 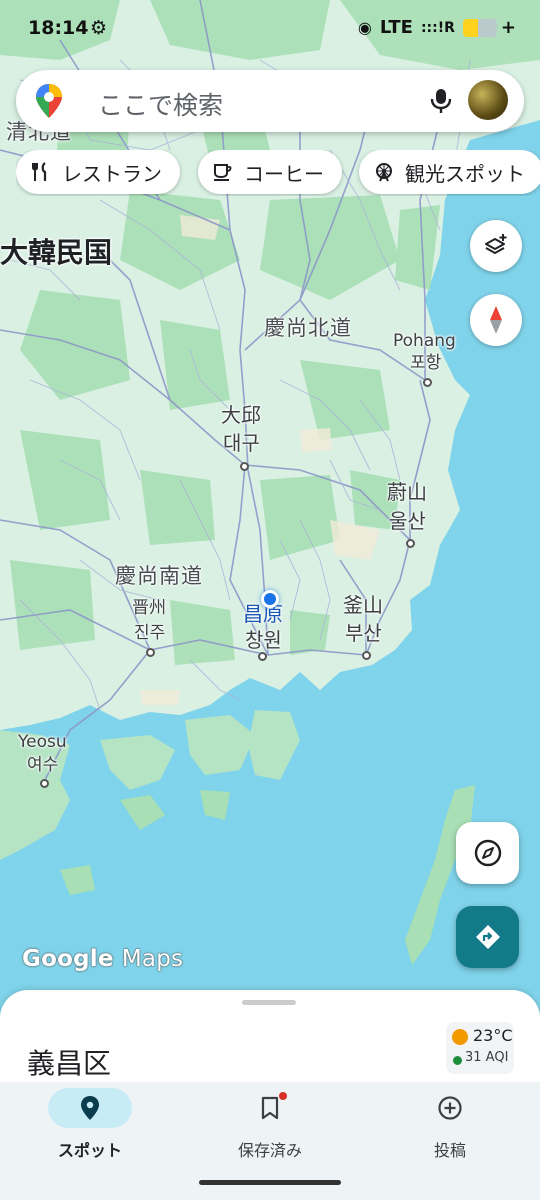 What do you see at coordinates (269, 1150) in the screenshot?
I see `nav-label: 保存済み` at bounding box center [269, 1150].